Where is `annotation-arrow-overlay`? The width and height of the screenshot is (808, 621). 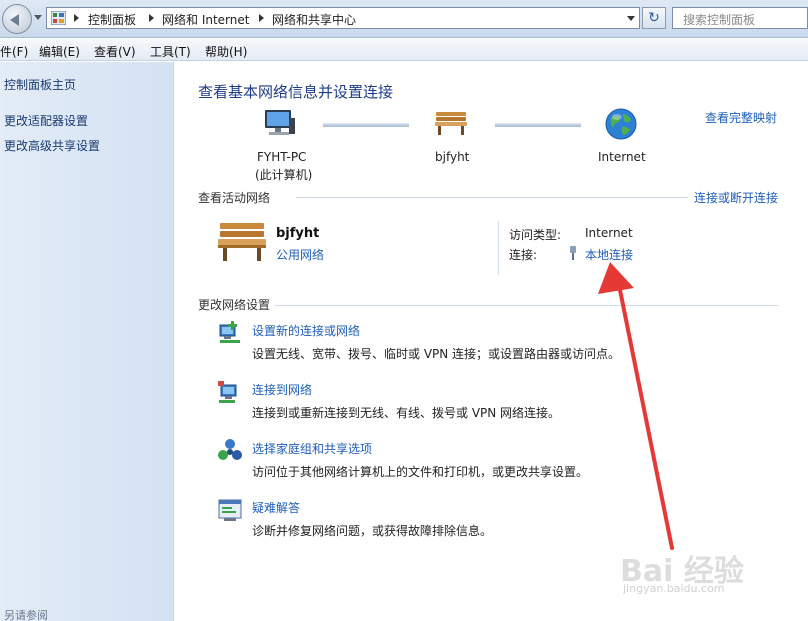
annotation-arrow-overlay is located at coordinates (636, 406).